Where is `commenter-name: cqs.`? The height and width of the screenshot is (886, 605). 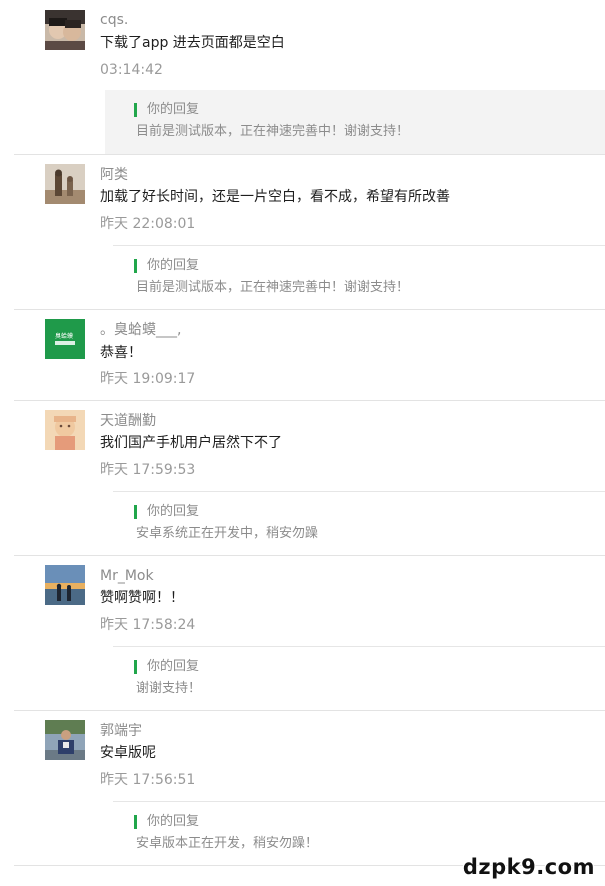 commenter-name: cqs. is located at coordinates (114, 20).